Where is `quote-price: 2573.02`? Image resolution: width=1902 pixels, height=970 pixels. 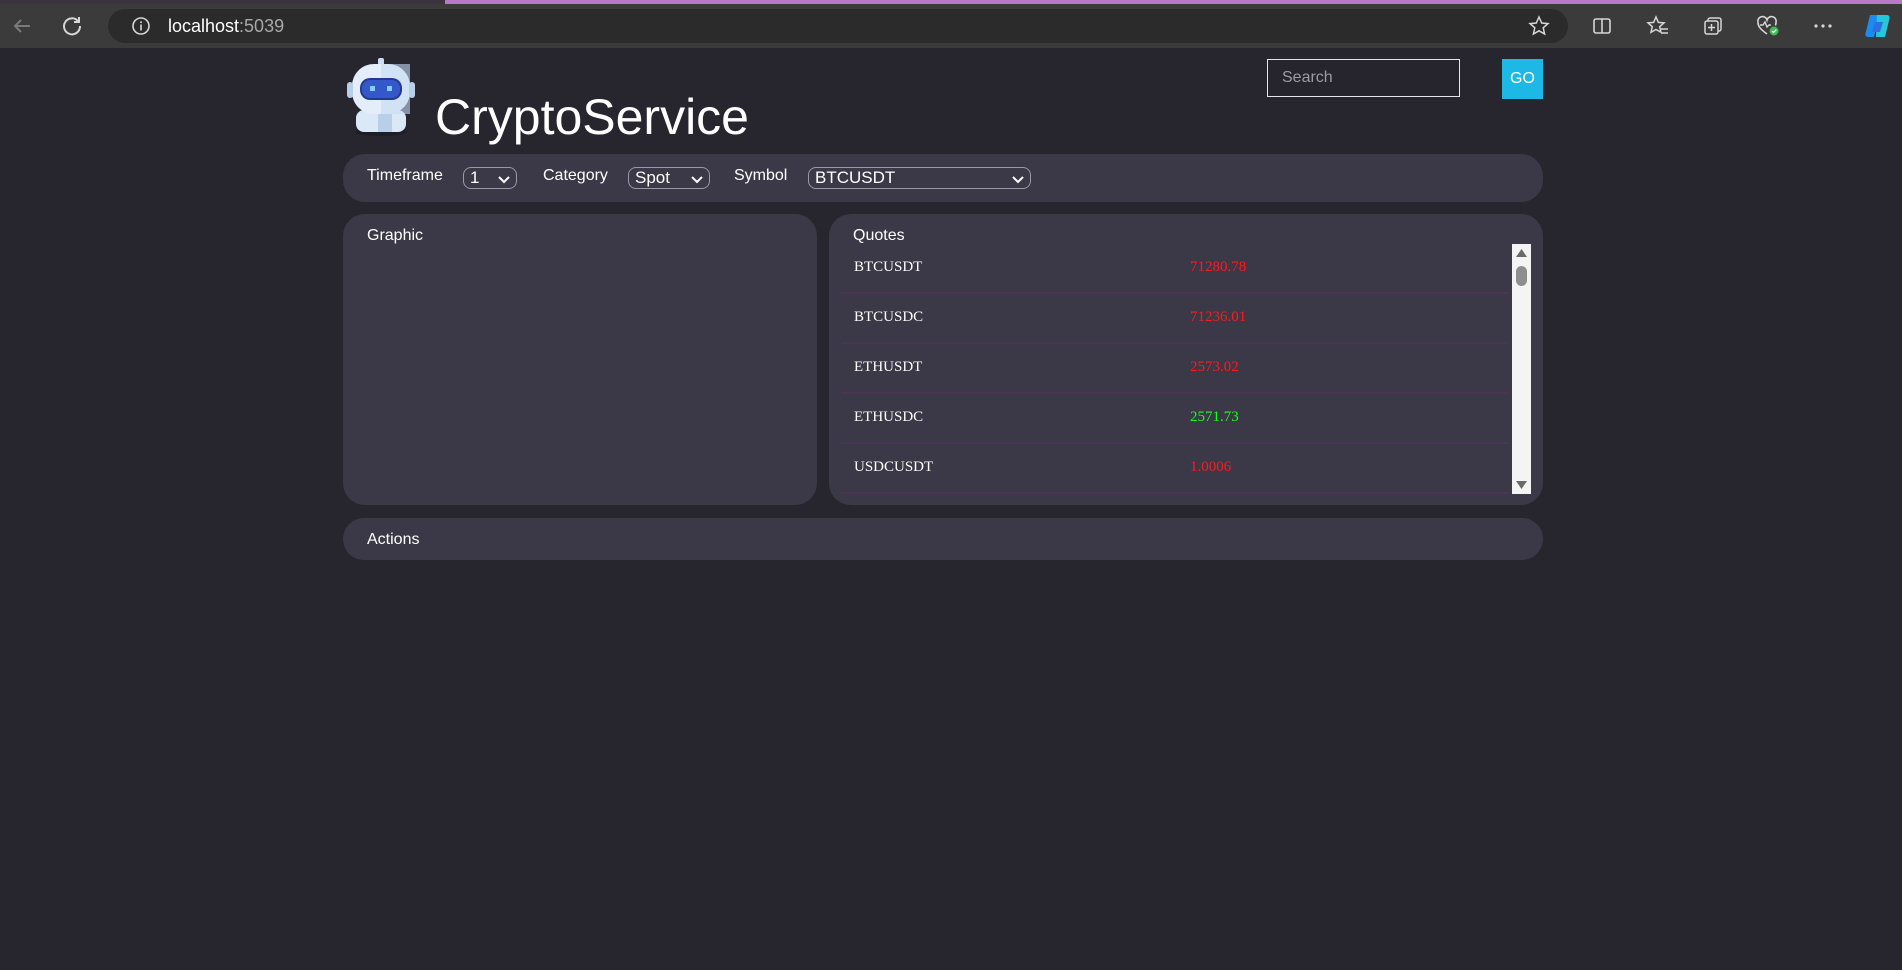
quote-price: 2573.02 is located at coordinates (1214, 367).